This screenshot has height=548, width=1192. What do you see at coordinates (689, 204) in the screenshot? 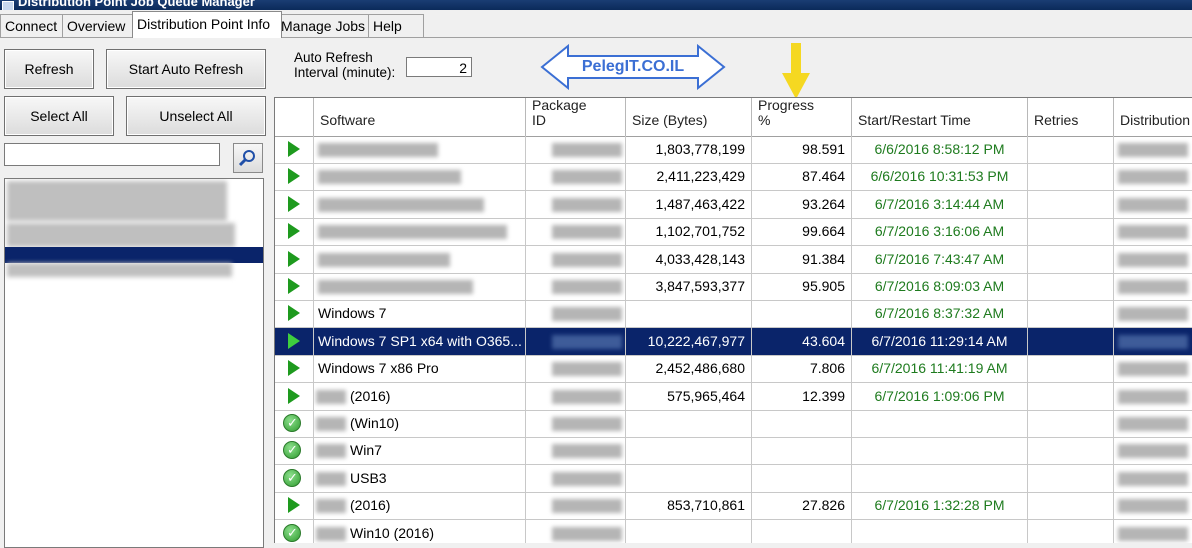
I see `size-cell: 1,487,463,422` at bounding box center [689, 204].